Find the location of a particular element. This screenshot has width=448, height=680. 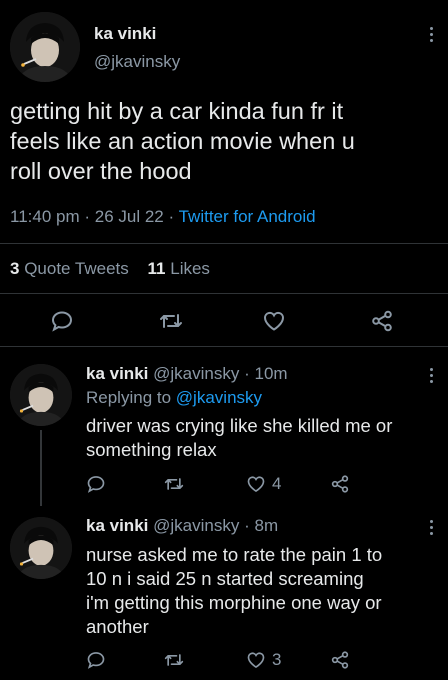

reply-time: 10m is located at coordinates (271, 373).